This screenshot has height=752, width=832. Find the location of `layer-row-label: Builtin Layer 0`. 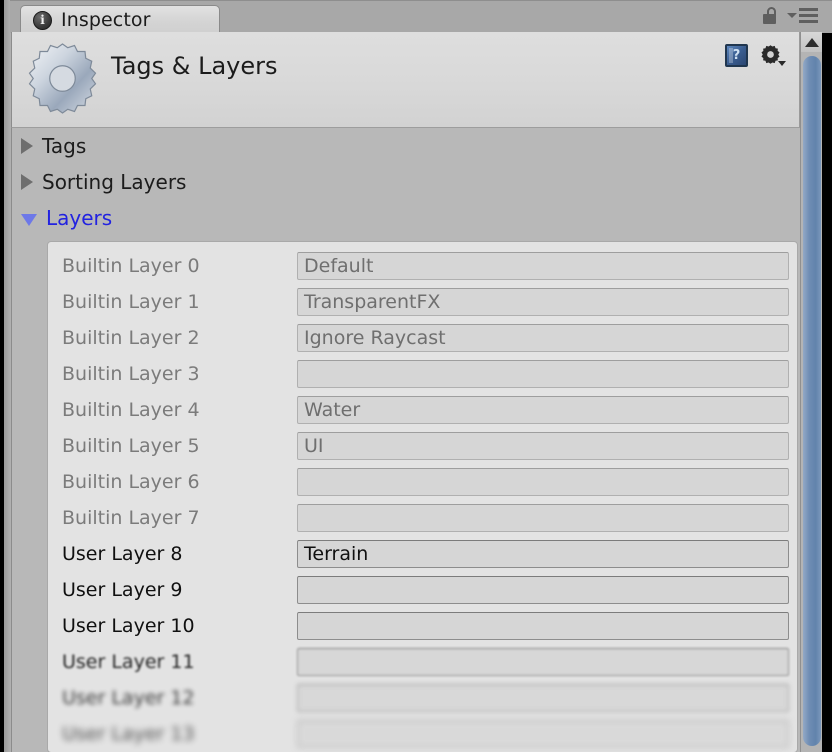

layer-row-label: Builtin Layer 0 is located at coordinates (131, 266).